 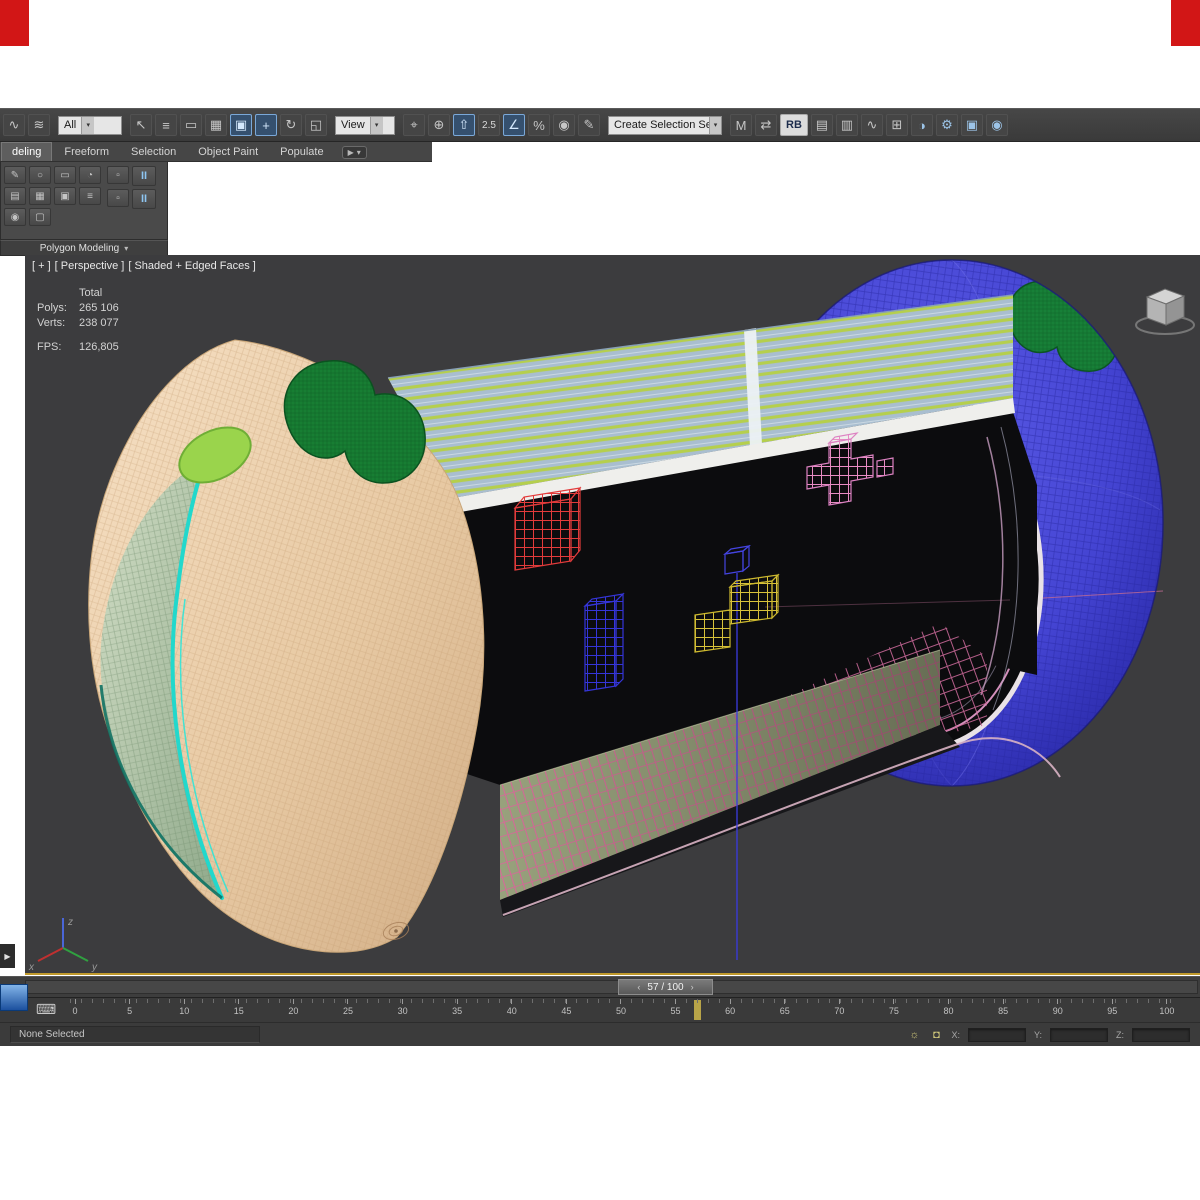 What do you see at coordinates (604, 642) in the screenshot?
I see `blue-wire-box` at bounding box center [604, 642].